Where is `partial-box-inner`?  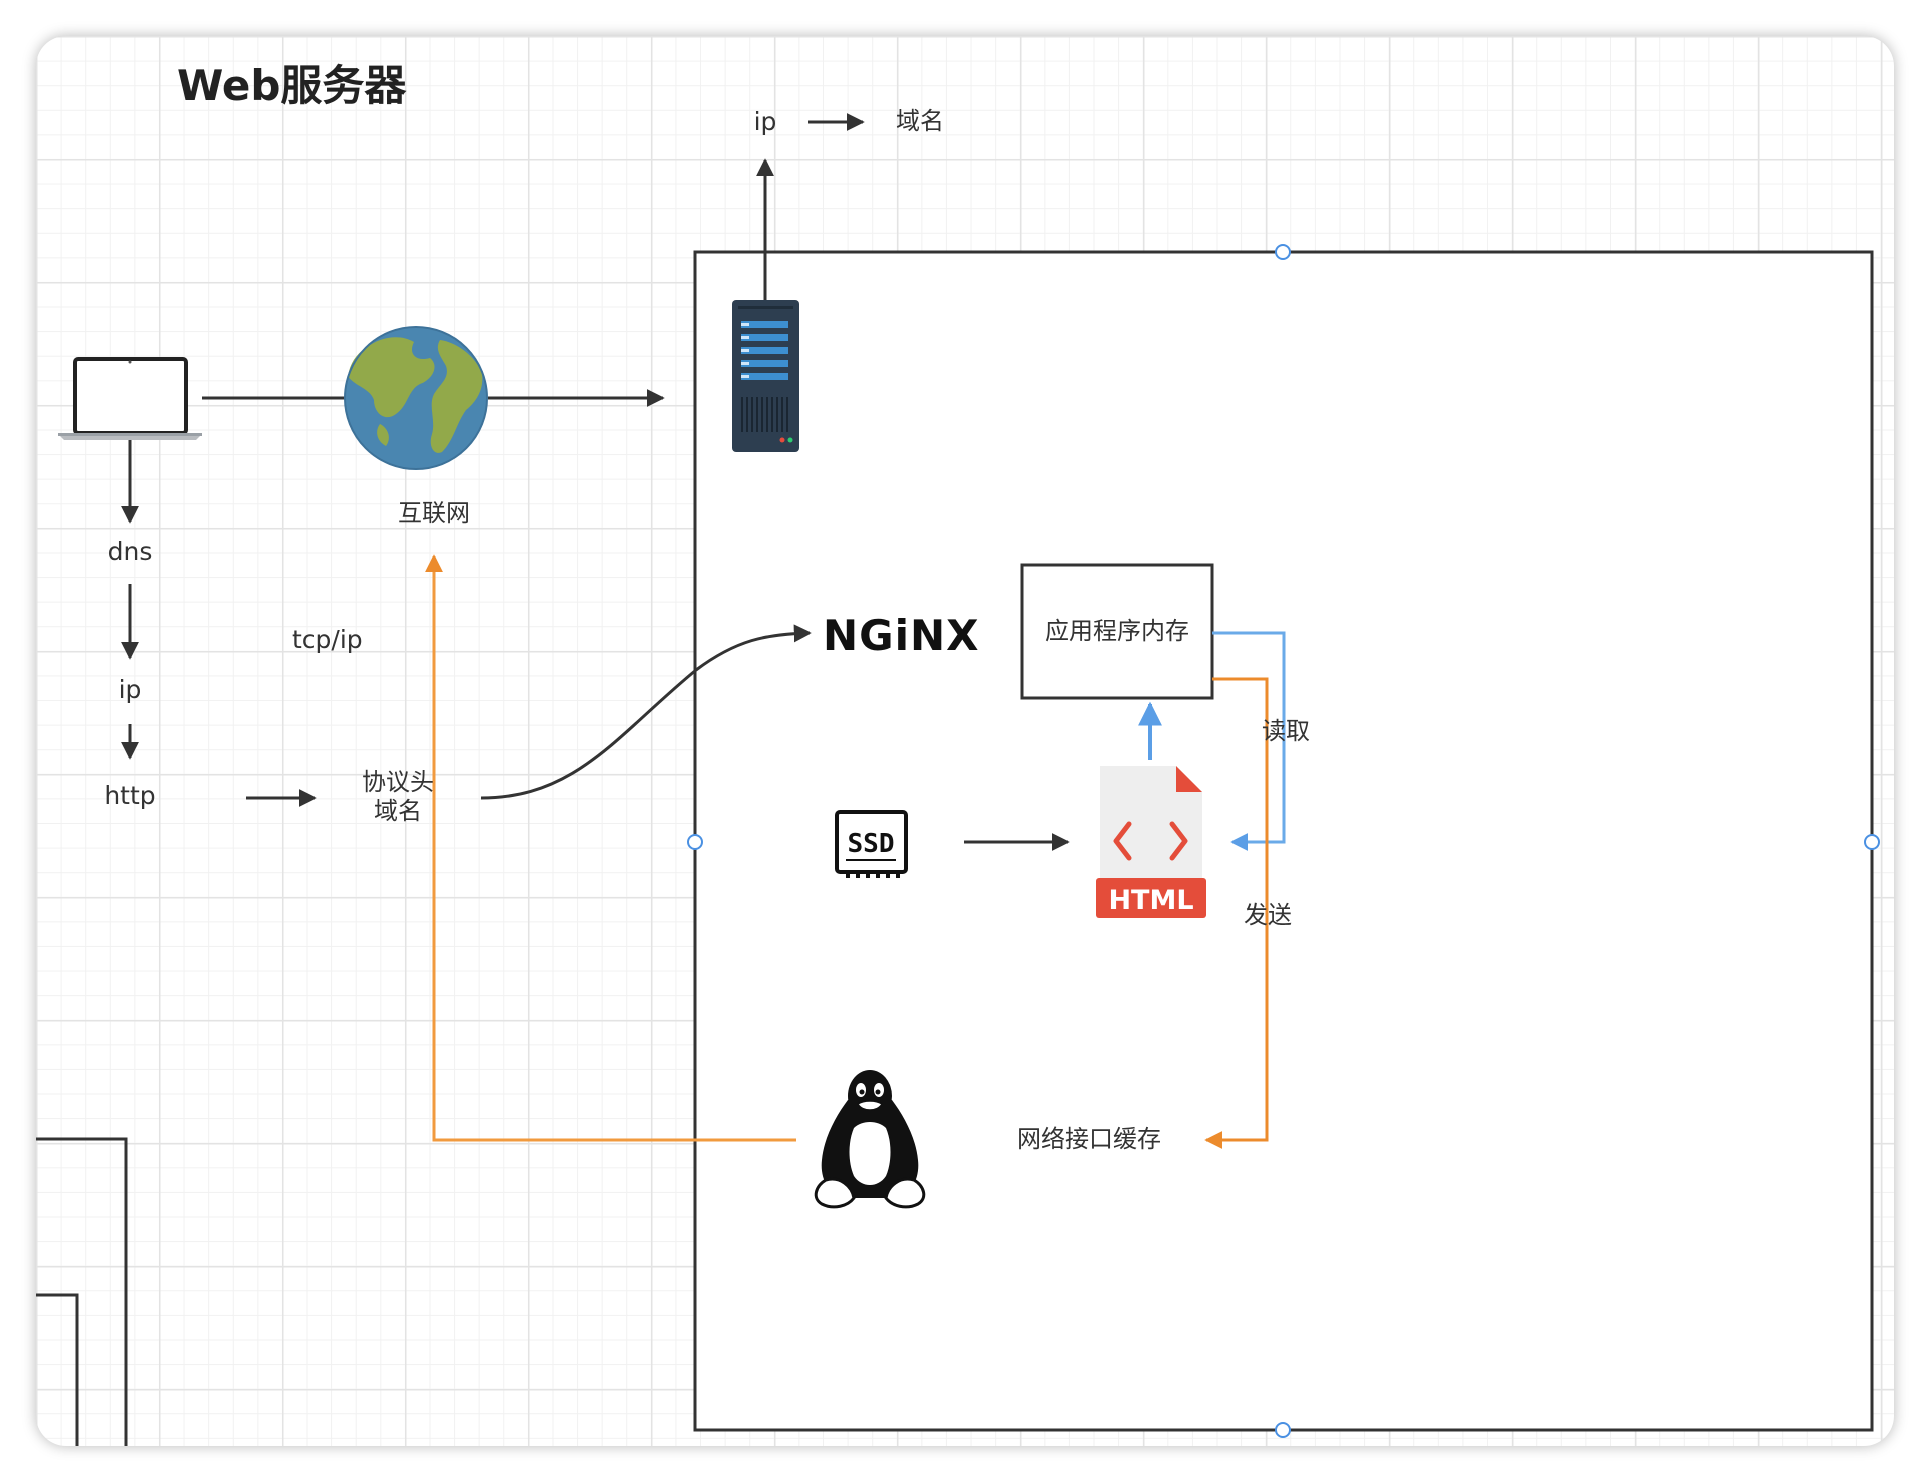
partial-box-inner is located at coordinates (57, 1369).